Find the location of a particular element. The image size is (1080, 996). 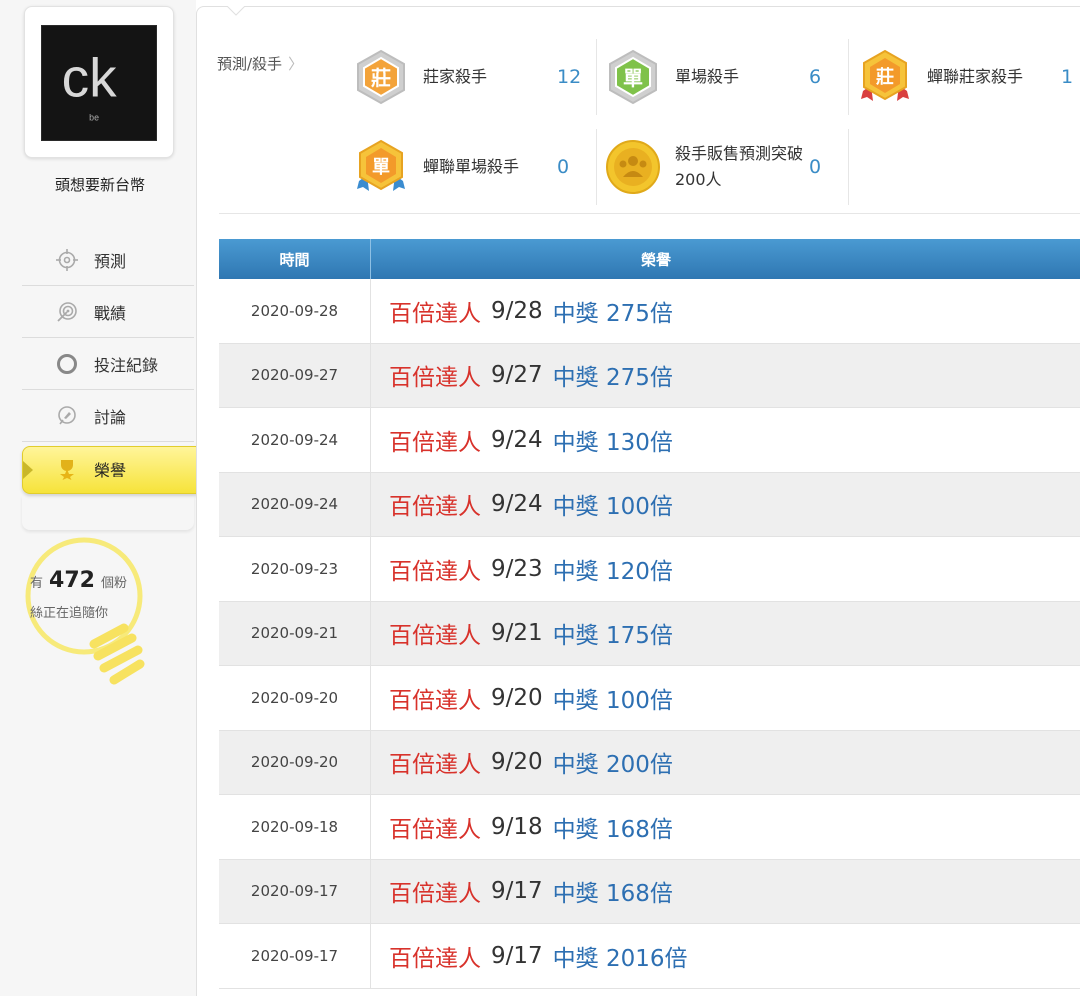

sidebar-item-label: 榮譽 is located at coordinates (110, 470).